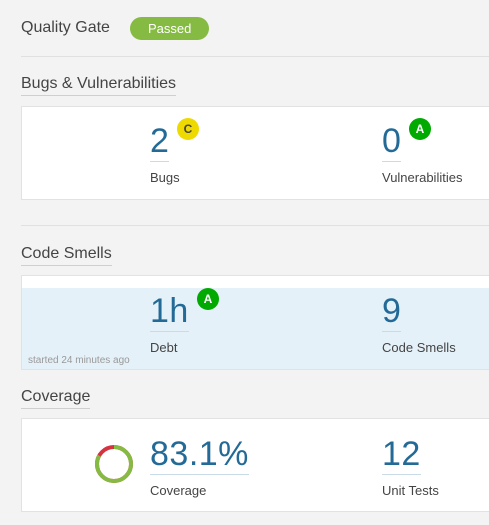 This screenshot has width=489, height=525. What do you see at coordinates (392, 311) in the screenshot?
I see `code-smells-value: 9` at bounding box center [392, 311].